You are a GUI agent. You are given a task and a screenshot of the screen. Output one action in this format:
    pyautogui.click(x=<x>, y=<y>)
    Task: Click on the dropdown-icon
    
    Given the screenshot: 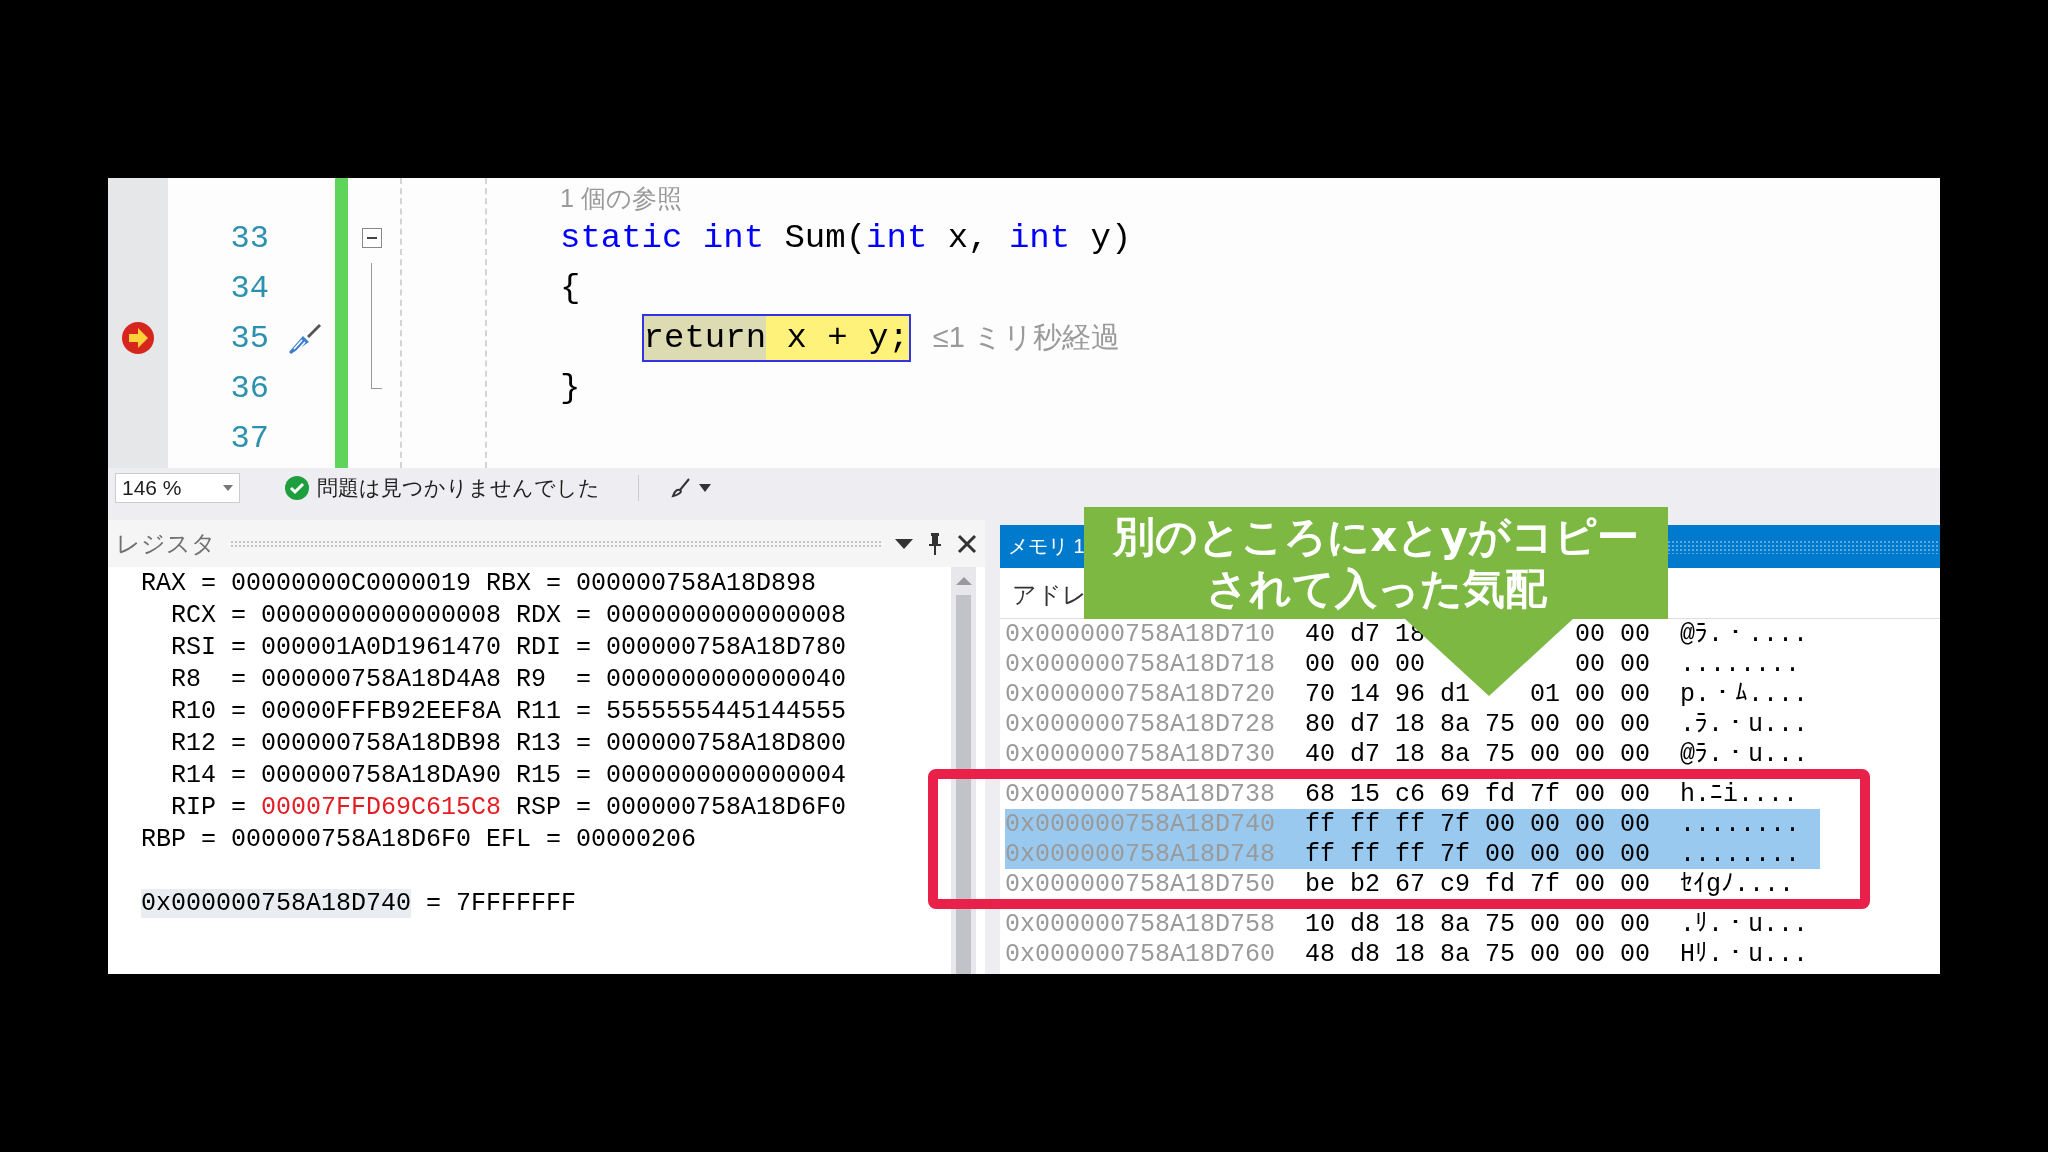 What is the action you would take?
    pyautogui.click(x=904, y=543)
    